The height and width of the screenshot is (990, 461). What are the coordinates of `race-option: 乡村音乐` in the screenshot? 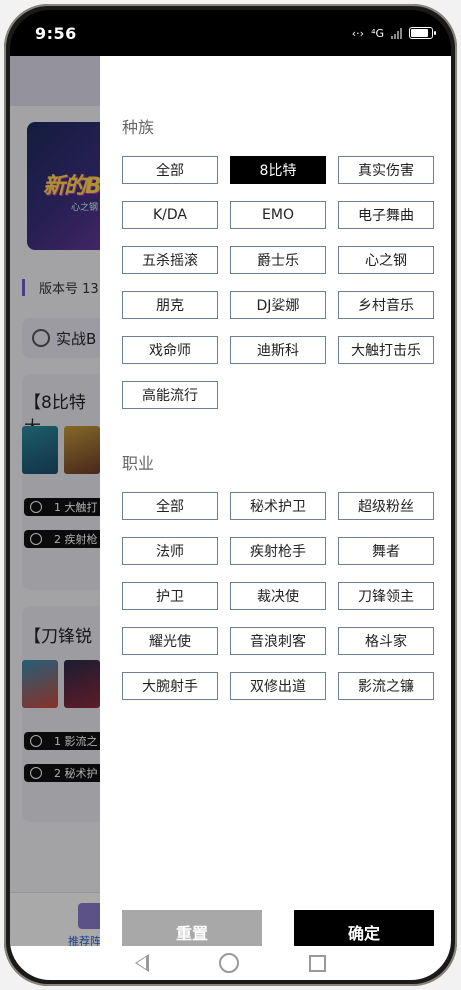 It's located at (386, 305).